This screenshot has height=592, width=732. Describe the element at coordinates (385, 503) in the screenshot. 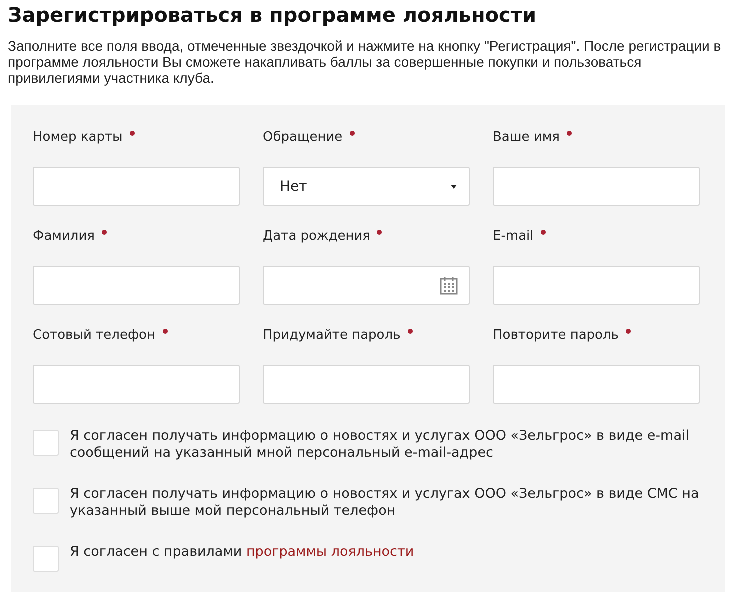

I see `consent-text: Я согласен получать информацию о новостях и услугах ООО «Зельгрос» в виде СМС на указанный выше мой персональный телефон` at that location.